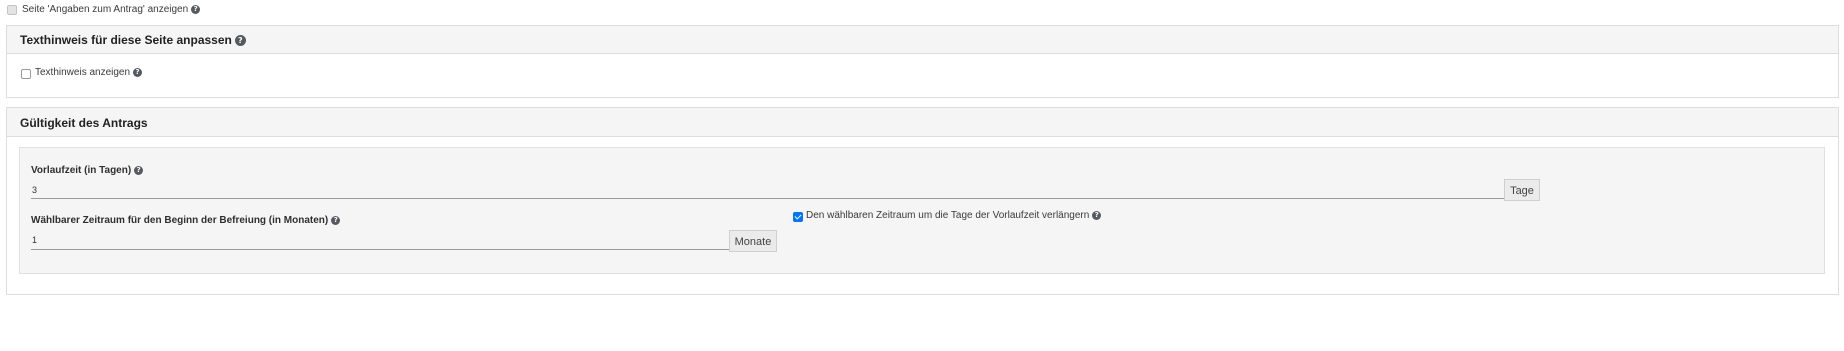 The height and width of the screenshot is (351, 1844). I want to click on show-text-hint-checkbox, so click(26, 74).